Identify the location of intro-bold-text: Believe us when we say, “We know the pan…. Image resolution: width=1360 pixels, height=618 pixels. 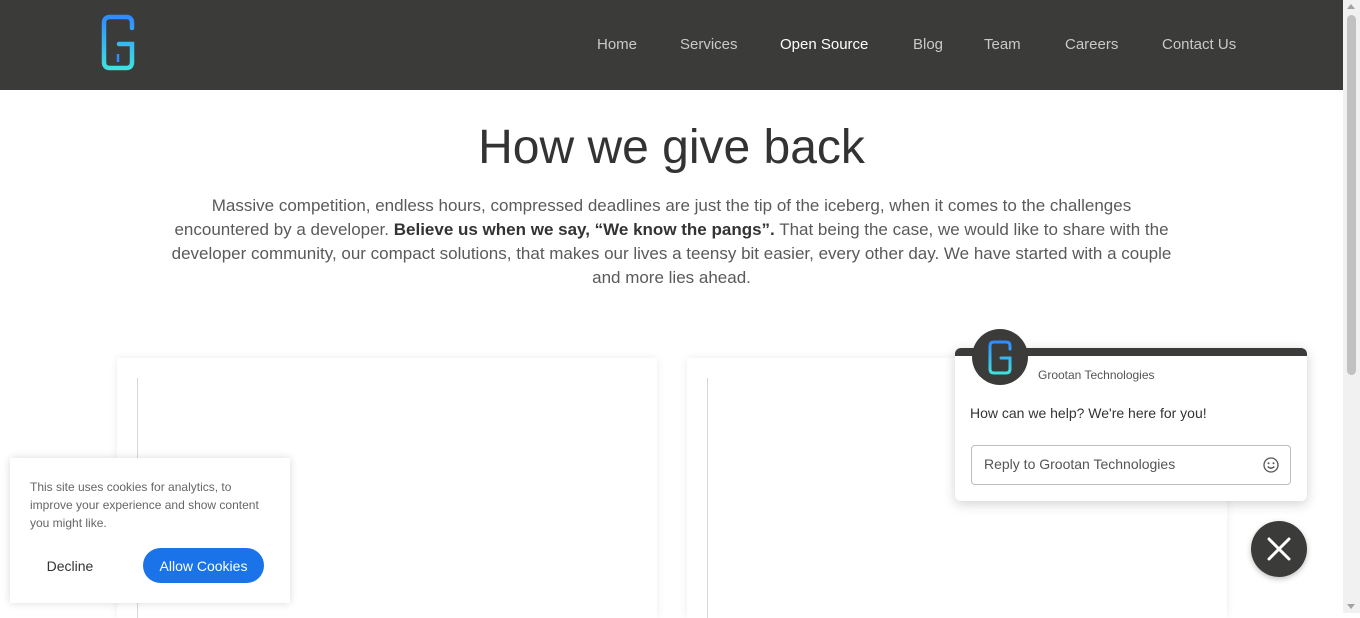
(584, 229).